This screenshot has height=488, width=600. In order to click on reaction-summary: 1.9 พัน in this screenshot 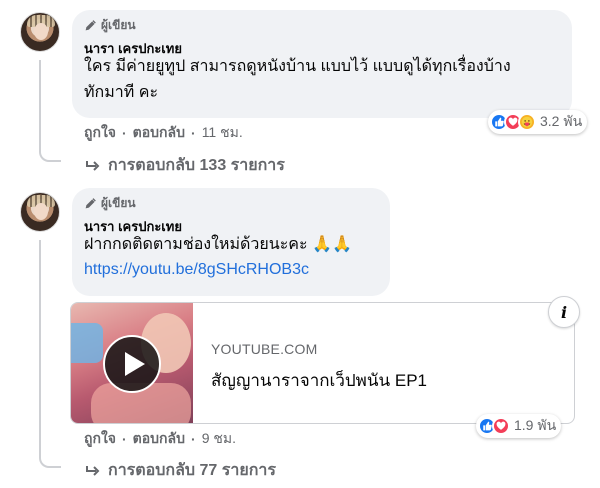, I will do `click(519, 426)`.